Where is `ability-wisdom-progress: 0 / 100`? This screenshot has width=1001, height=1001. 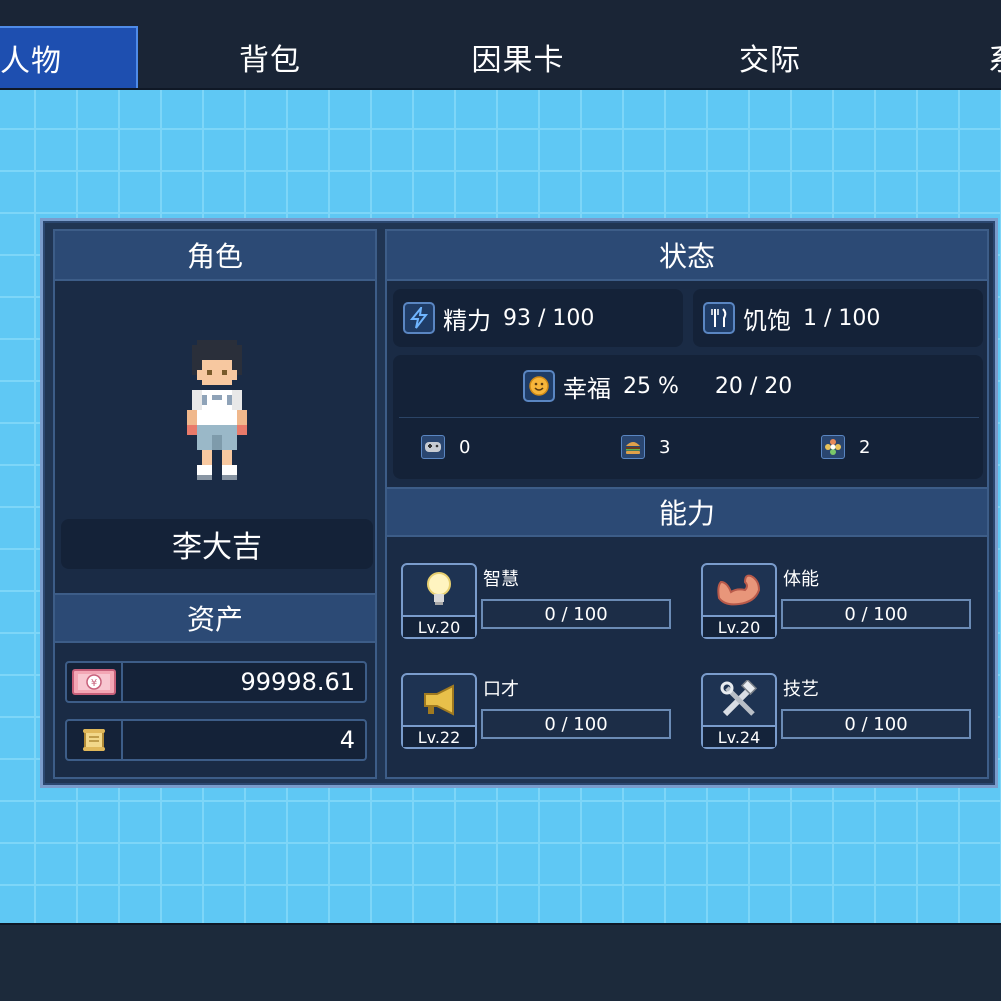 ability-wisdom-progress: 0 / 100 is located at coordinates (576, 614).